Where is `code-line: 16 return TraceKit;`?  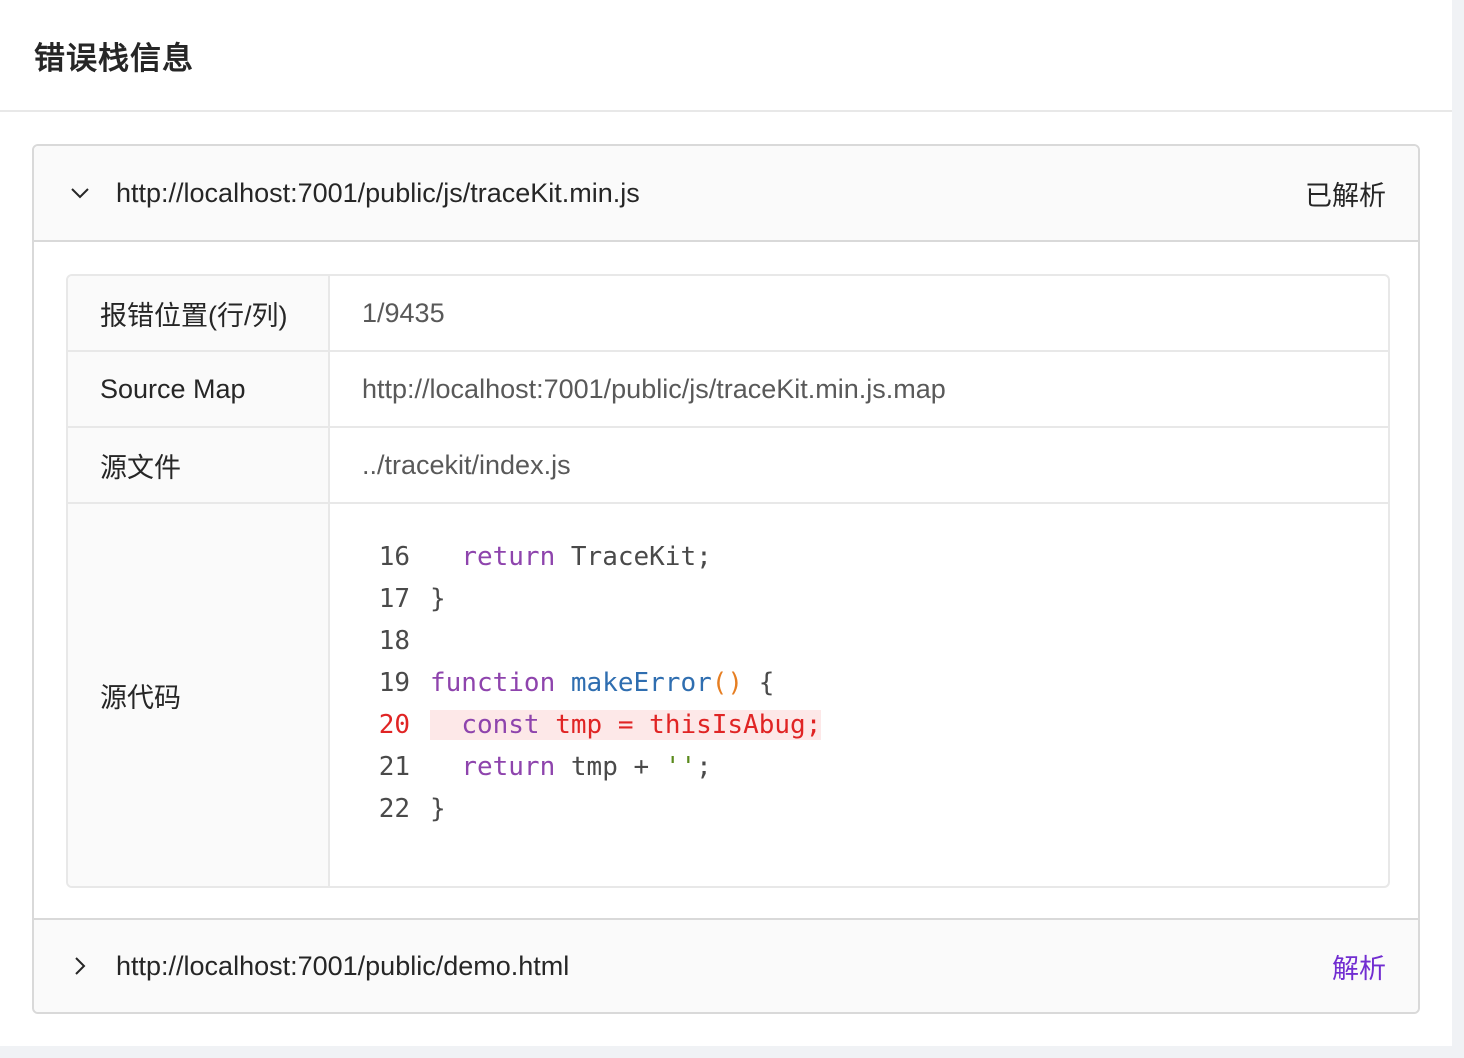
code-line: 16 return TraceKit; is located at coordinates (598, 557).